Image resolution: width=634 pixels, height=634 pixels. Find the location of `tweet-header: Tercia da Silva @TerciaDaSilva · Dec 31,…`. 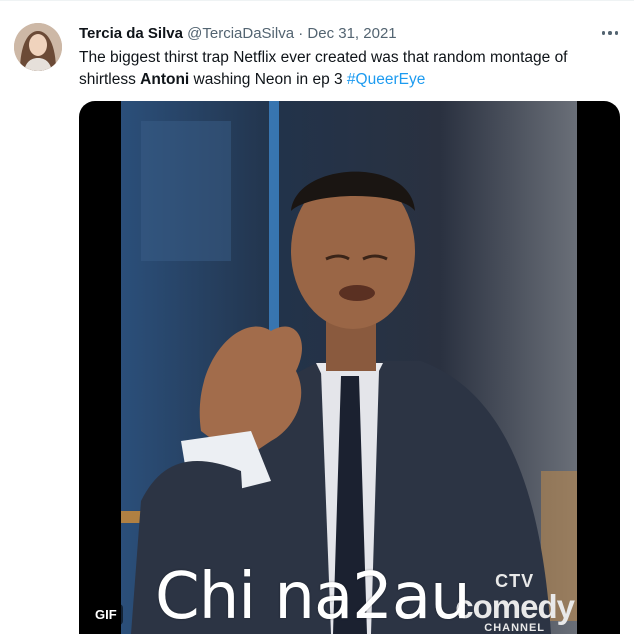

tweet-header: Tercia da Silva @TerciaDaSilva · Dec 31,… is located at coordinates (238, 34).